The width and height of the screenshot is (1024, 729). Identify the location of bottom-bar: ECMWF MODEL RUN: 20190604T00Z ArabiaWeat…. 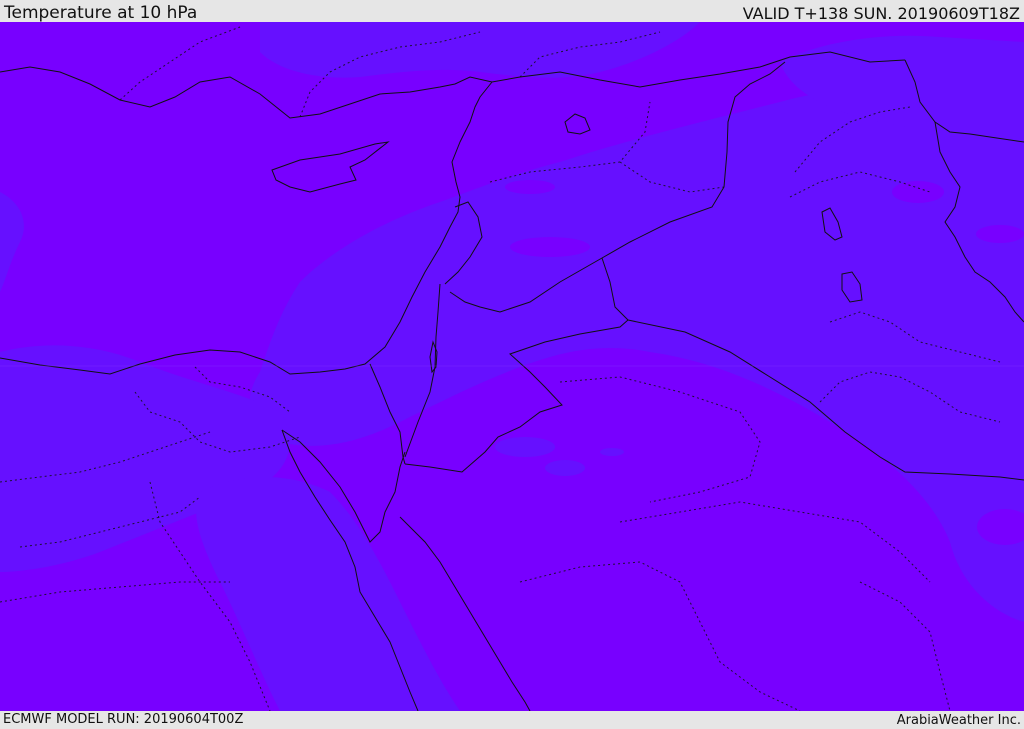
(512, 720).